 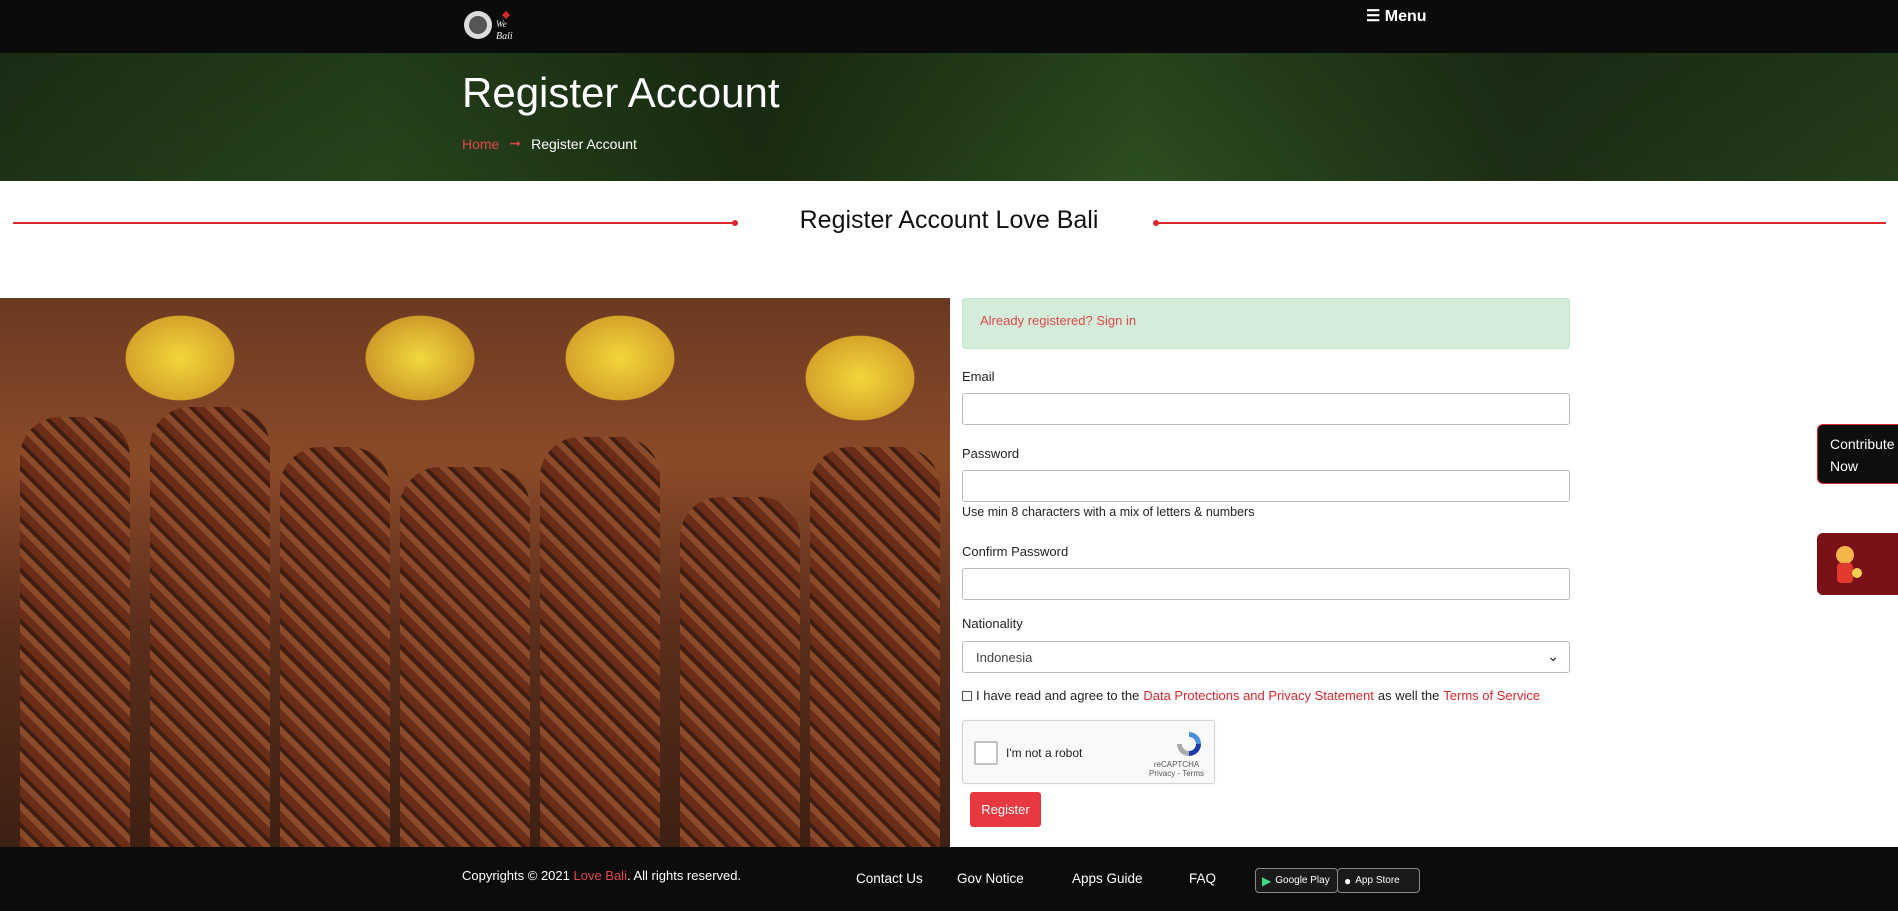 What do you see at coordinates (978, 376) in the screenshot?
I see `email-label: Email` at bounding box center [978, 376].